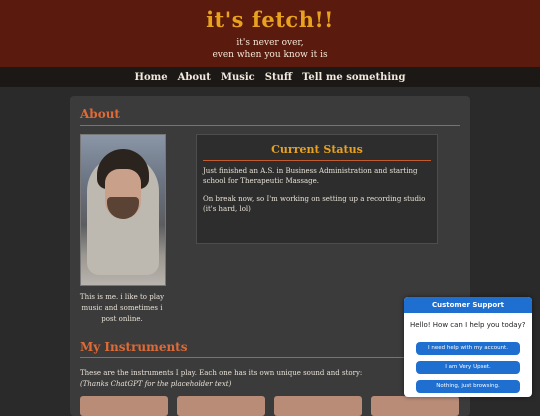 This screenshot has height=416, width=540. I want to click on chat-greeting: Hello! How can I help you today?, so click(468, 325).